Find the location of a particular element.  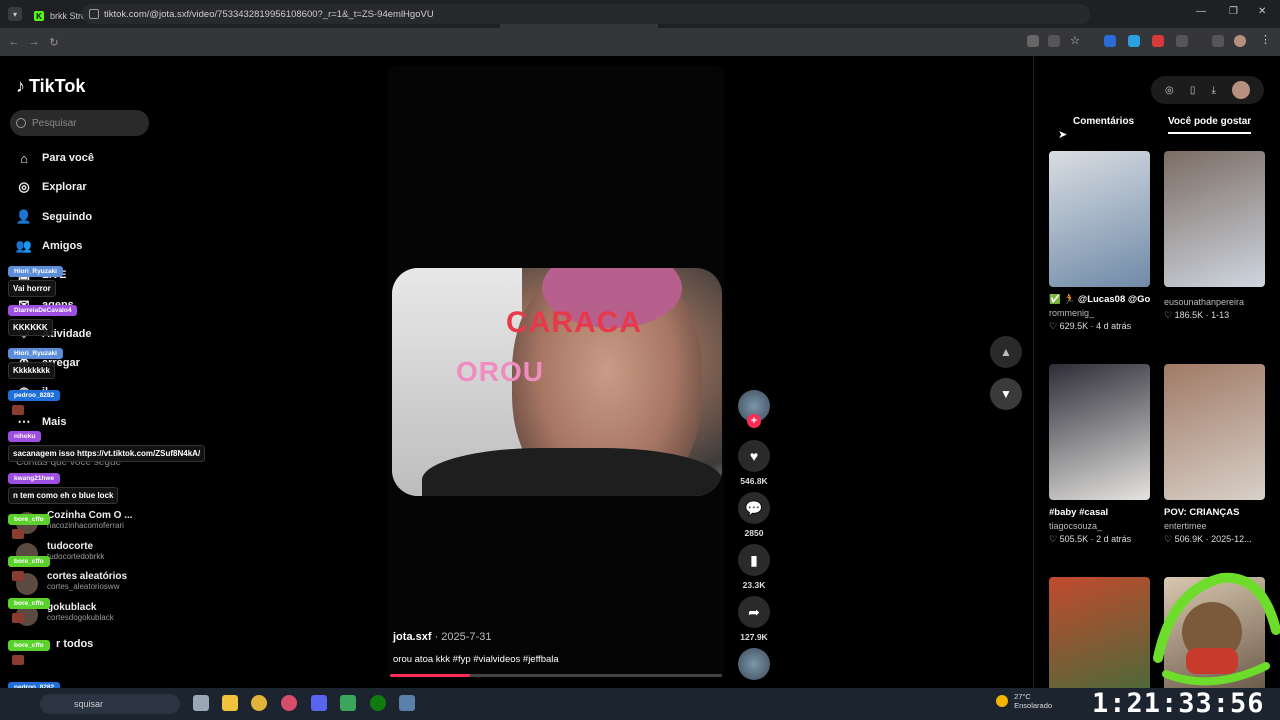

tiktok-logo: ♪ TikTok is located at coordinates (50, 86).